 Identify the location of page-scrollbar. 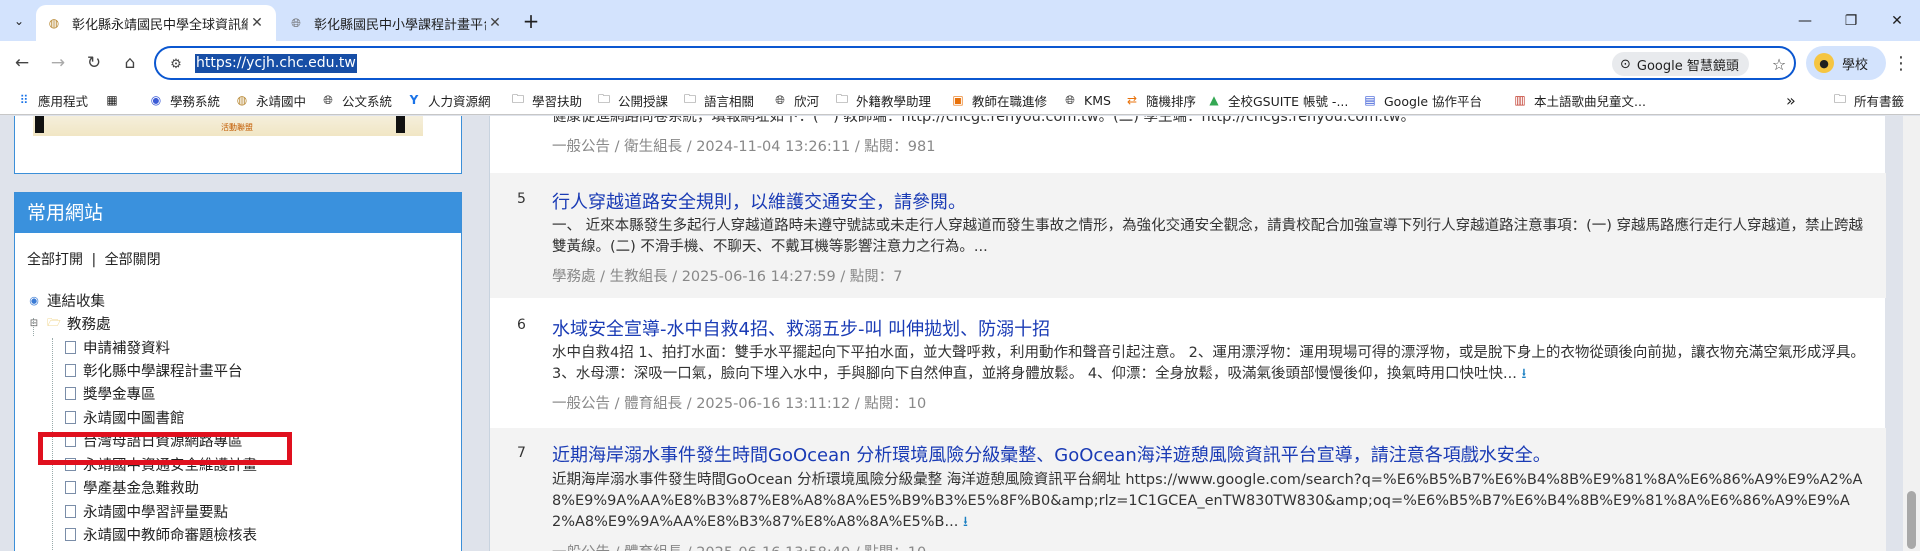
(1911, 333).